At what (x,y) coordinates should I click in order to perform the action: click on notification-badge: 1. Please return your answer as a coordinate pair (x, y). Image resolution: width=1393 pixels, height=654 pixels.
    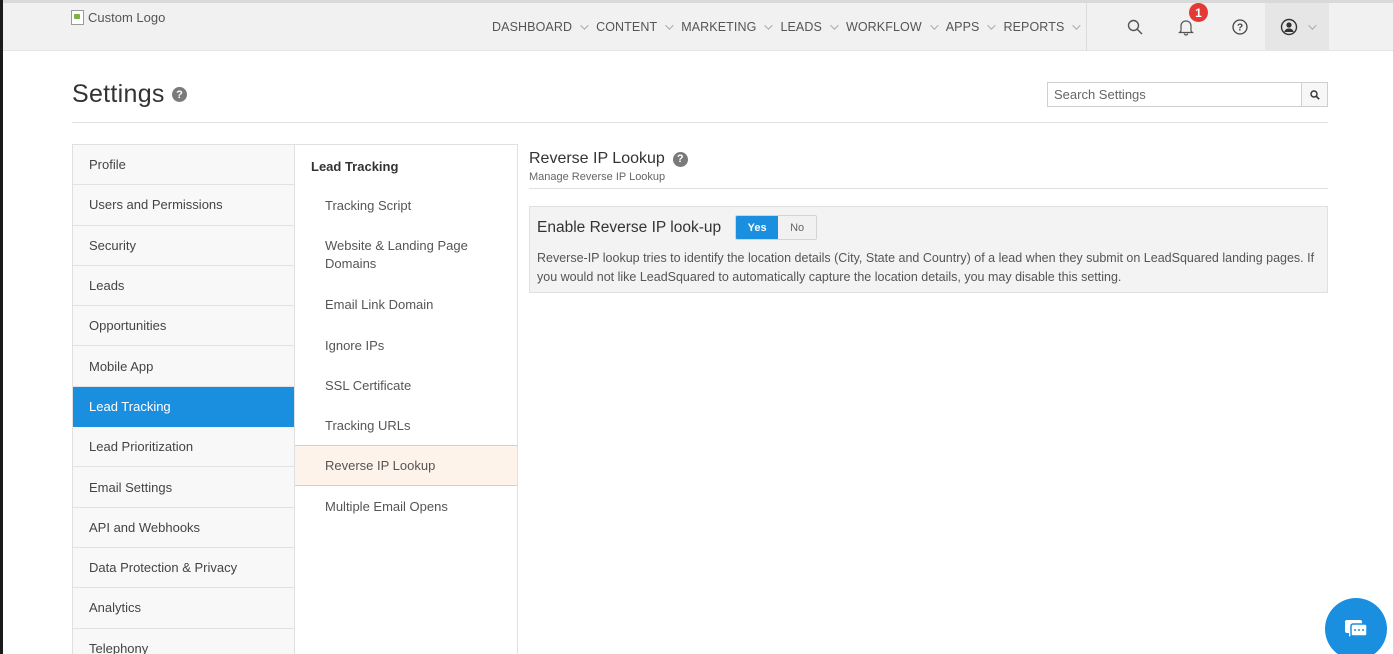
    Looking at the image, I should click on (1198, 12).